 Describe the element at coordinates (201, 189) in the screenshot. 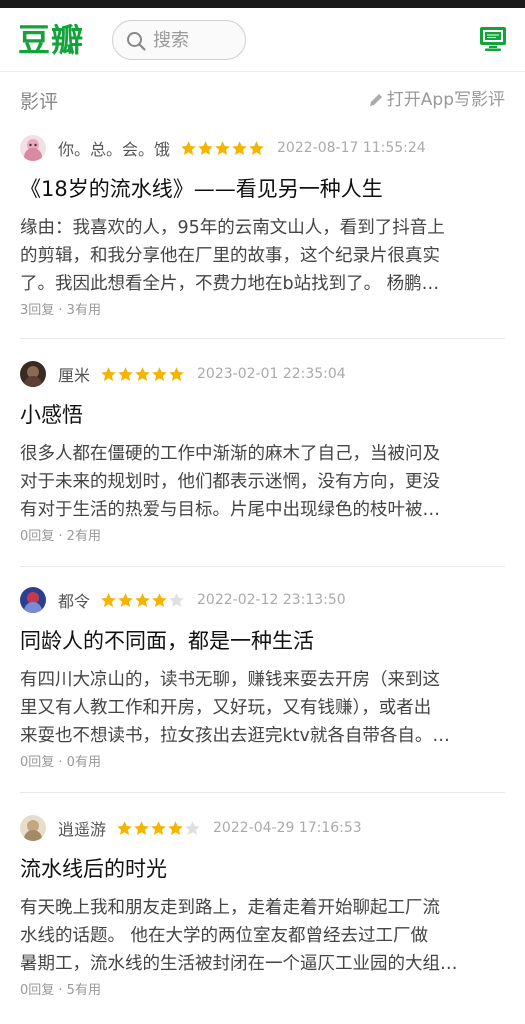

I see `review-title: 《18岁的流水线》——看见另一种人生` at that location.